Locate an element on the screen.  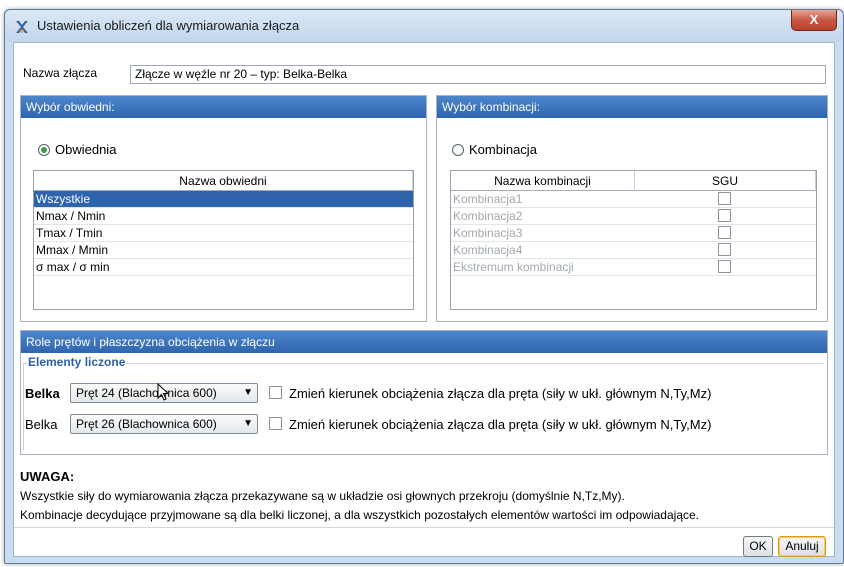
envelope-row: Wszystkie is located at coordinates (223, 199).